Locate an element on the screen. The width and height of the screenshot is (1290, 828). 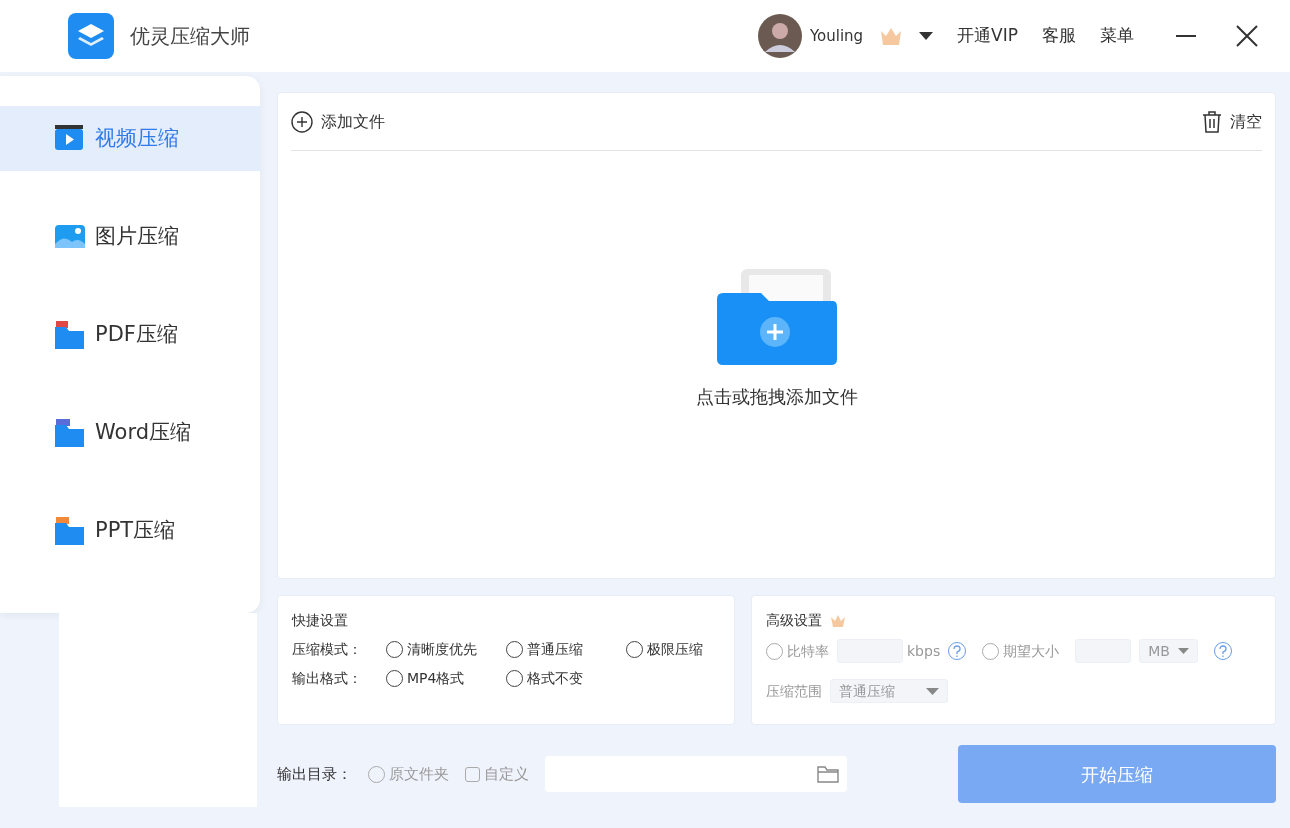
app-logo-icon is located at coordinates (91, 36).